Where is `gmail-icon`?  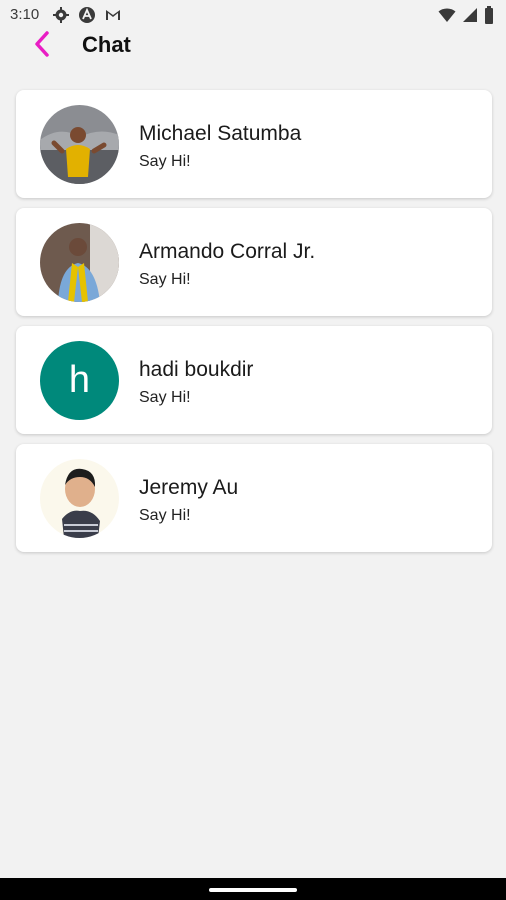 gmail-icon is located at coordinates (113, 15).